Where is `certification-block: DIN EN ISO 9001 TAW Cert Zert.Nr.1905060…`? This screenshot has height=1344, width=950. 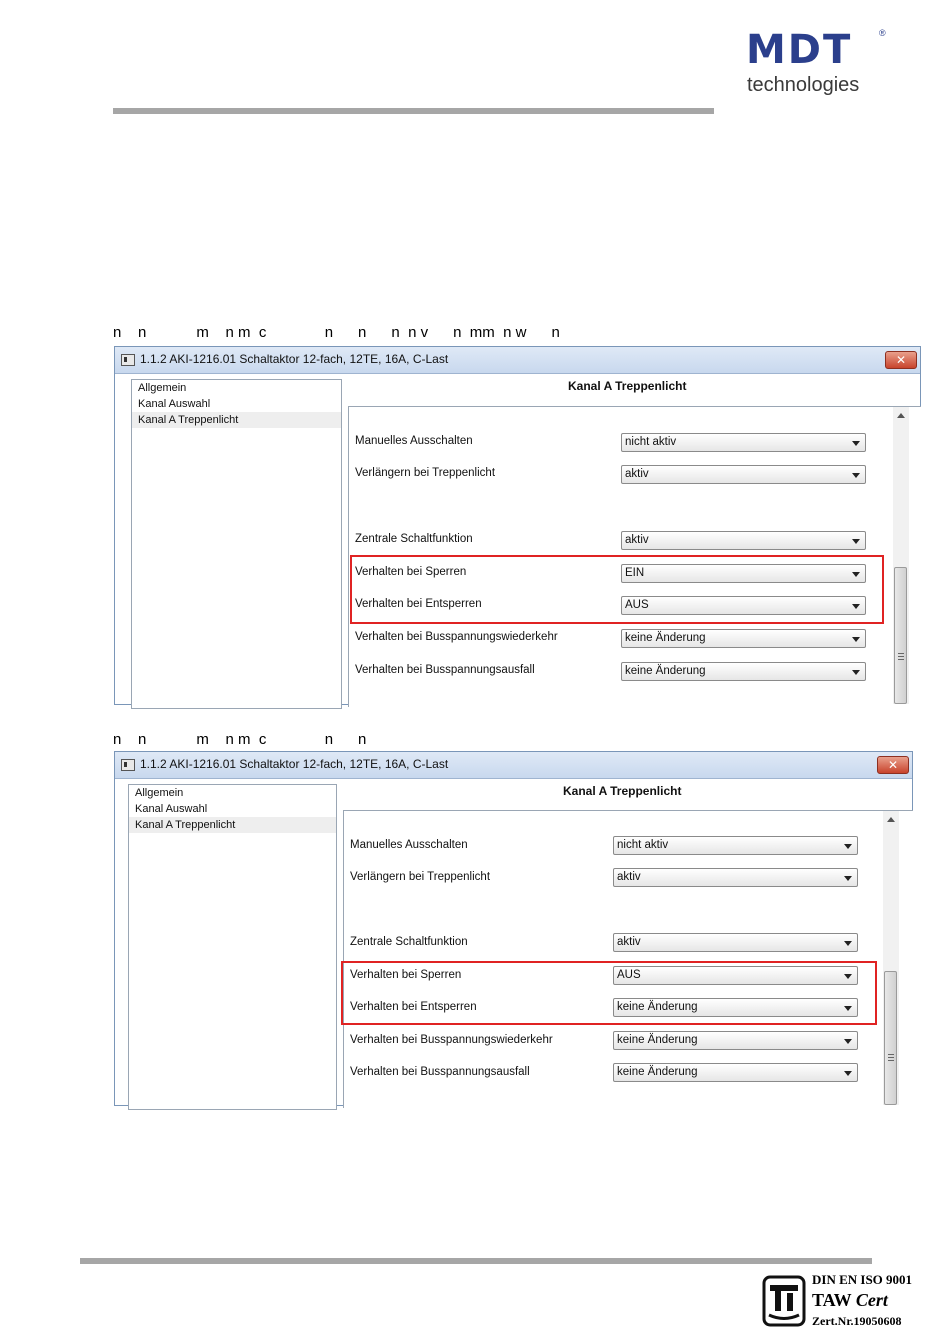
certification-block: DIN EN ISO 9001 TAW Cert Zert.Nr.1905060… is located at coordinates (842, 1302).